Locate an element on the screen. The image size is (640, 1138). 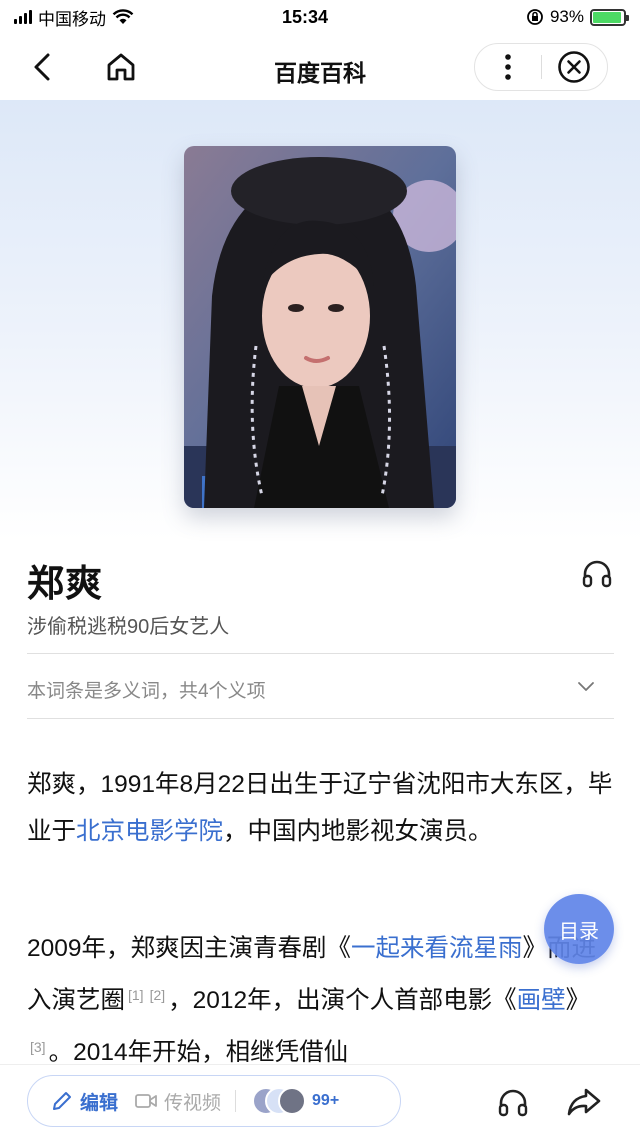
status-left: 中国移动 is located at coordinates (124, 17).